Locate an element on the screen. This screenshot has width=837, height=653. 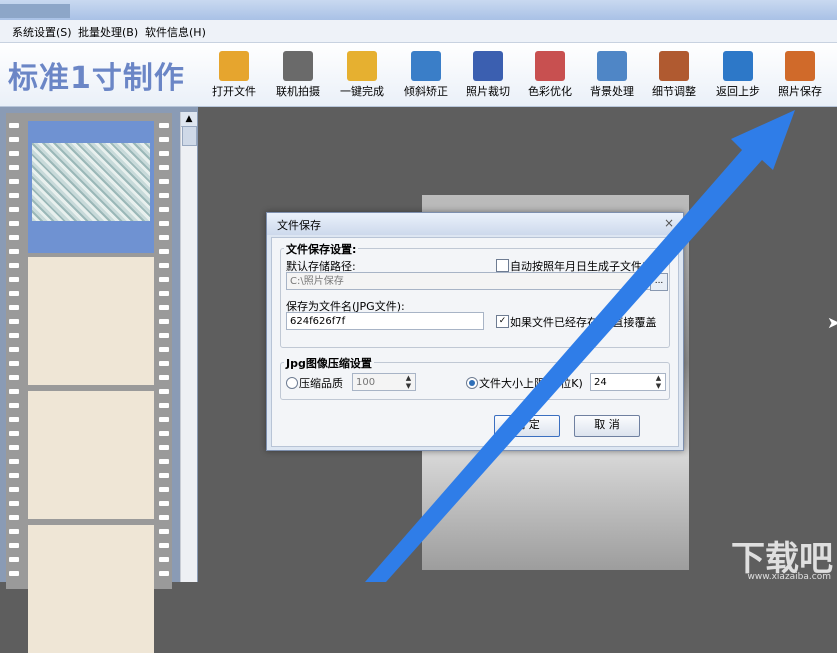
scroll-thumb is located at coordinates (189, 136).